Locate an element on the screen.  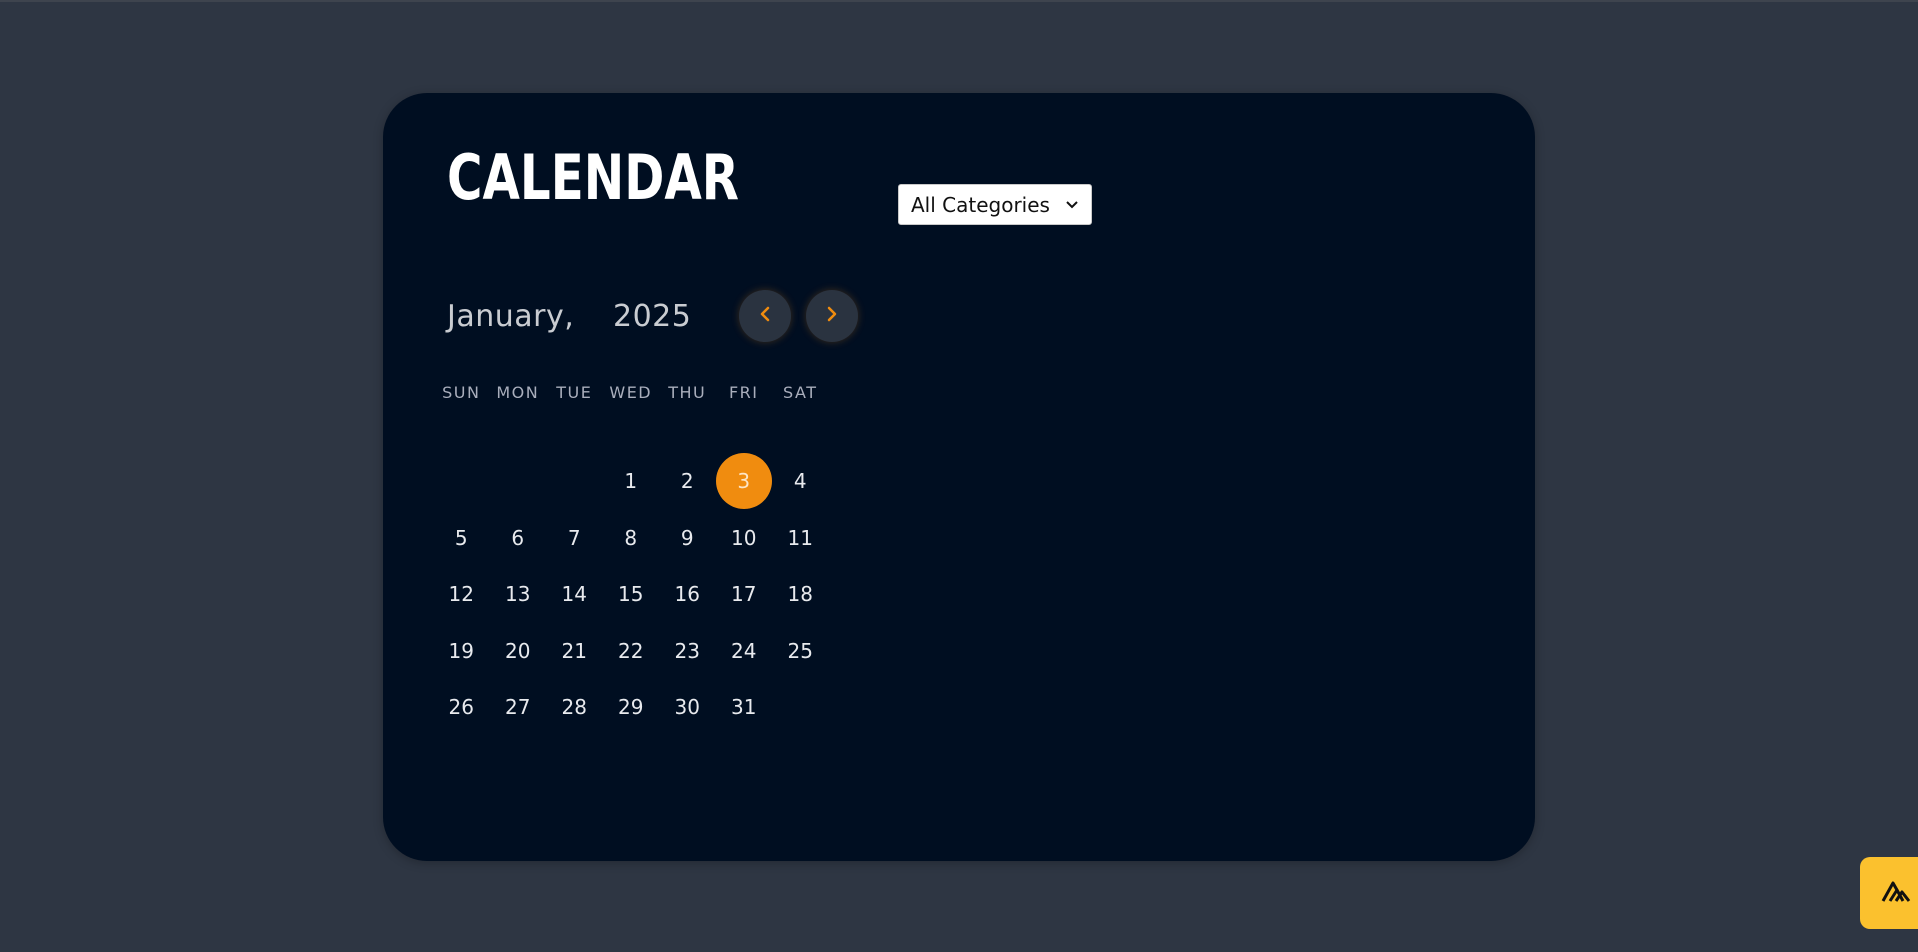
day-cell: 28 is located at coordinates (574, 707).